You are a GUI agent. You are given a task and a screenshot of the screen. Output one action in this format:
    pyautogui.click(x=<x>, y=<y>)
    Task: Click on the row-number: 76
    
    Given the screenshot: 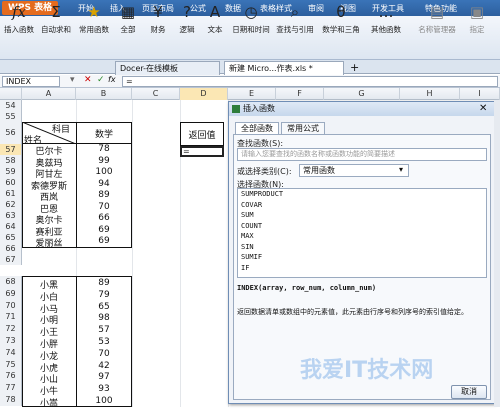 What is the action you would take?
    pyautogui.click(x=11, y=376)
    